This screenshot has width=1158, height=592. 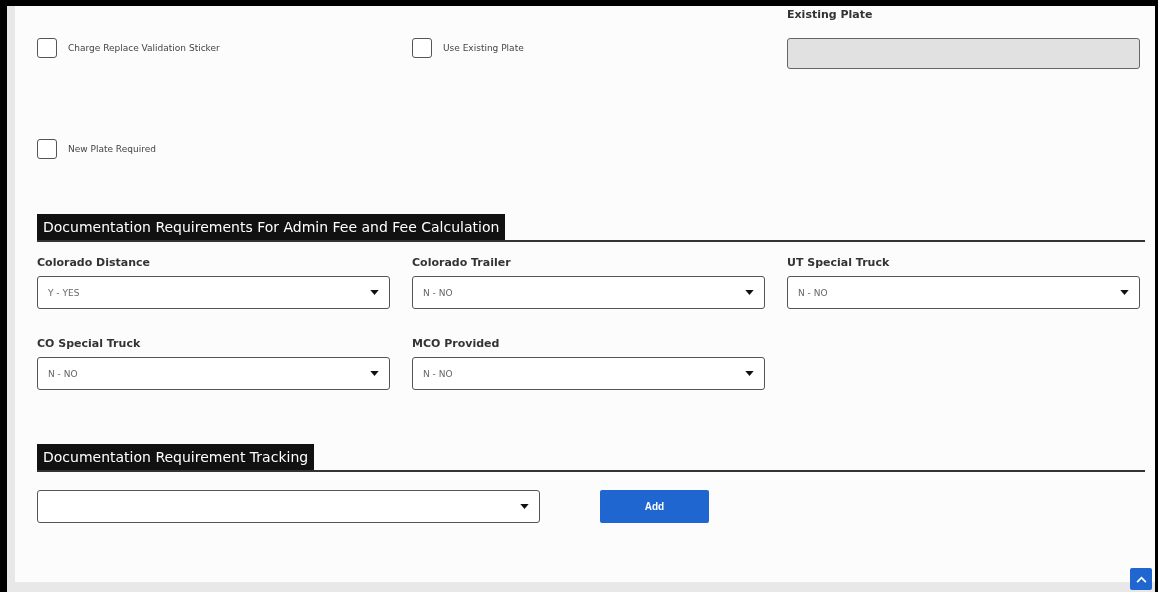 What do you see at coordinates (144, 48) in the screenshot?
I see `checkbox-label: Charge Replace Validation Sticker` at bounding box center [144, 48].